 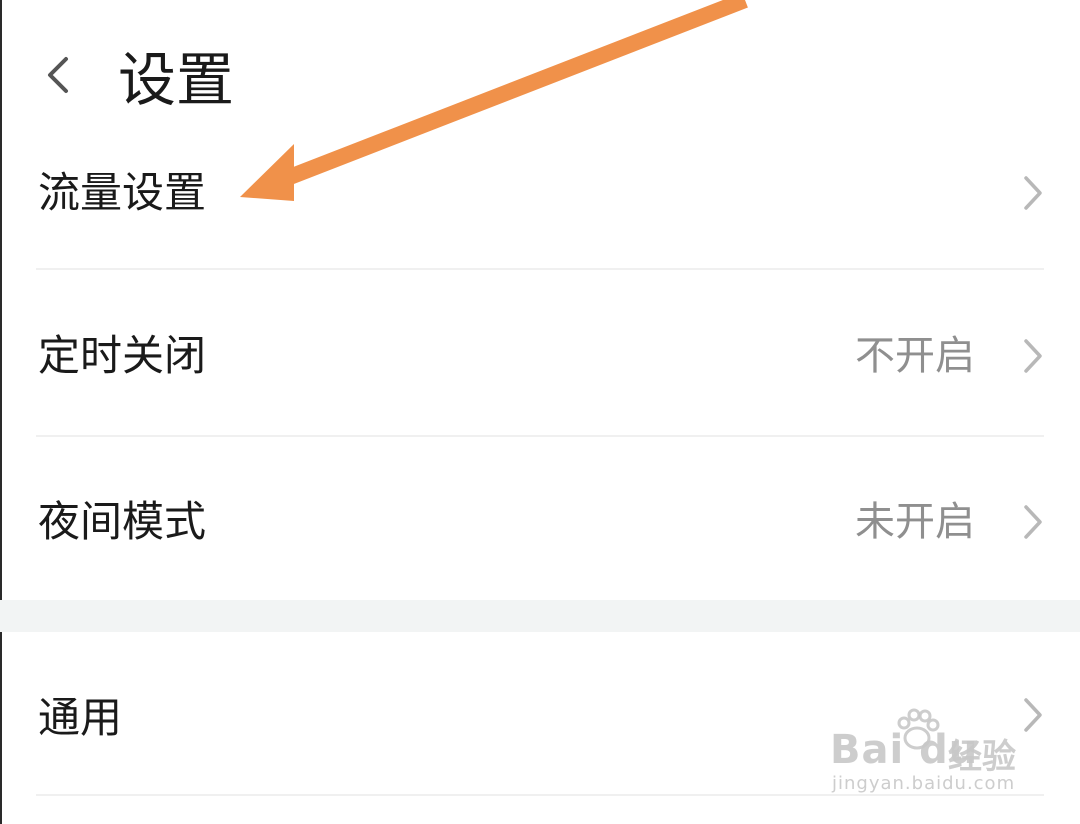 I want to click on settings-row-label: 流量设置, so click(x=122, y=192).